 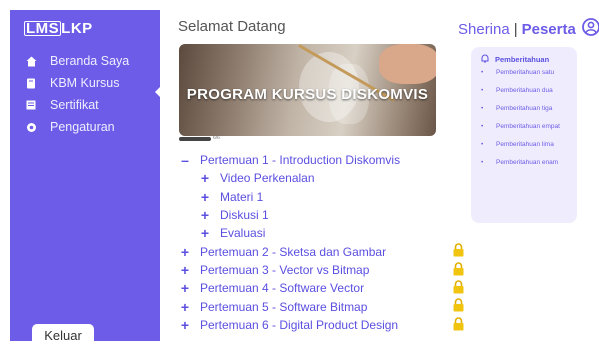 What do you see at coordinates (548, 29) in the screenshot?
I see `user-role: Peserta` at bounding box center [548, 29].